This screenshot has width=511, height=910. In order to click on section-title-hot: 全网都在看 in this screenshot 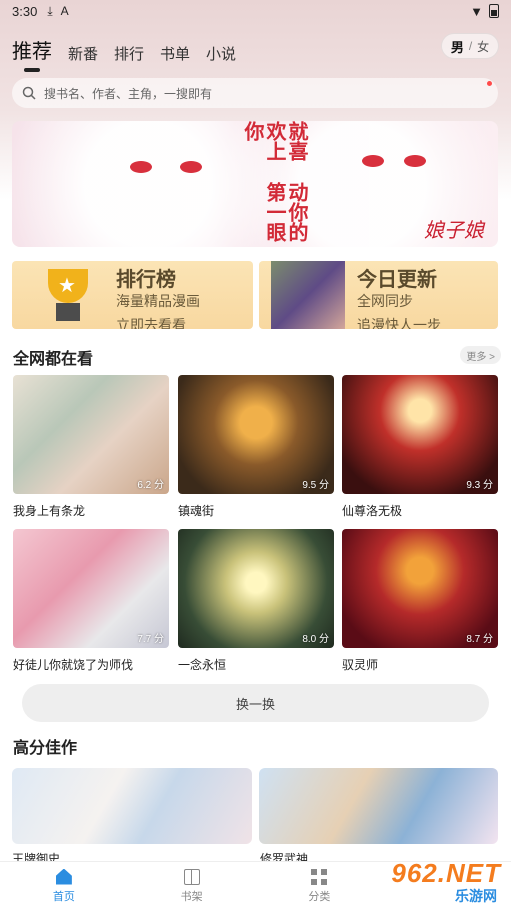, I will do `click(53, 359)`.